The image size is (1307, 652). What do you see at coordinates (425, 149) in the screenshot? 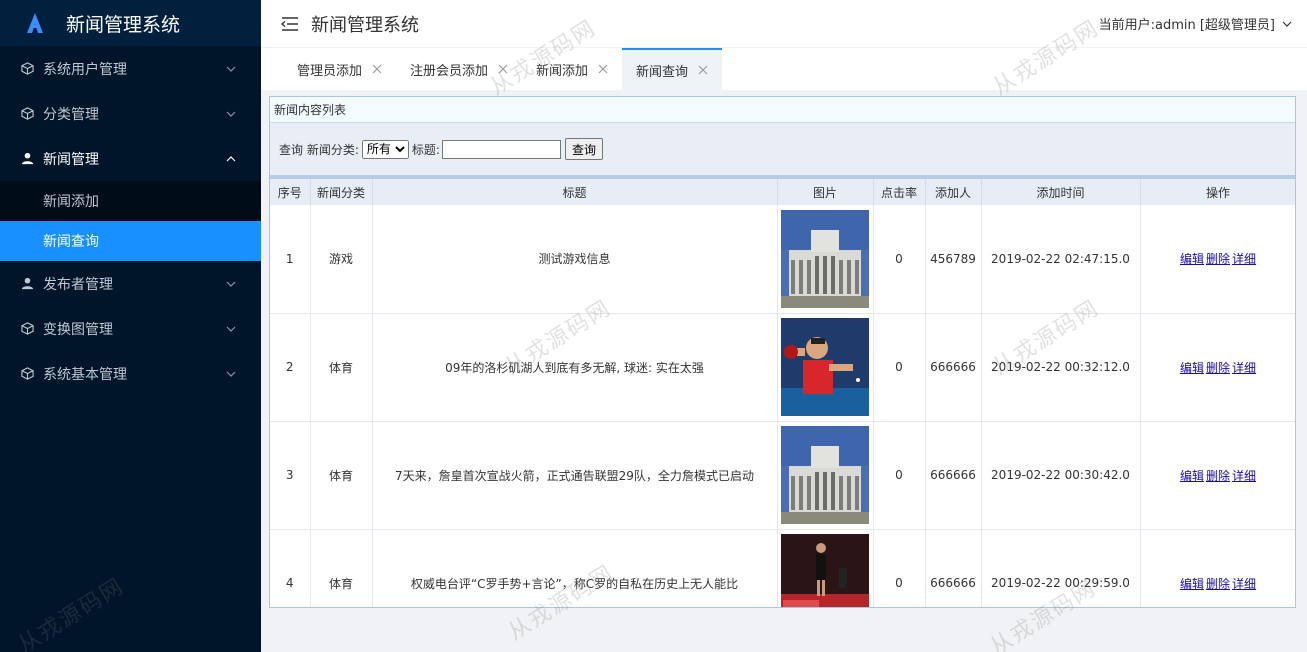
I see `title-filter-label: 标题:` at bounding box center [425, 149].